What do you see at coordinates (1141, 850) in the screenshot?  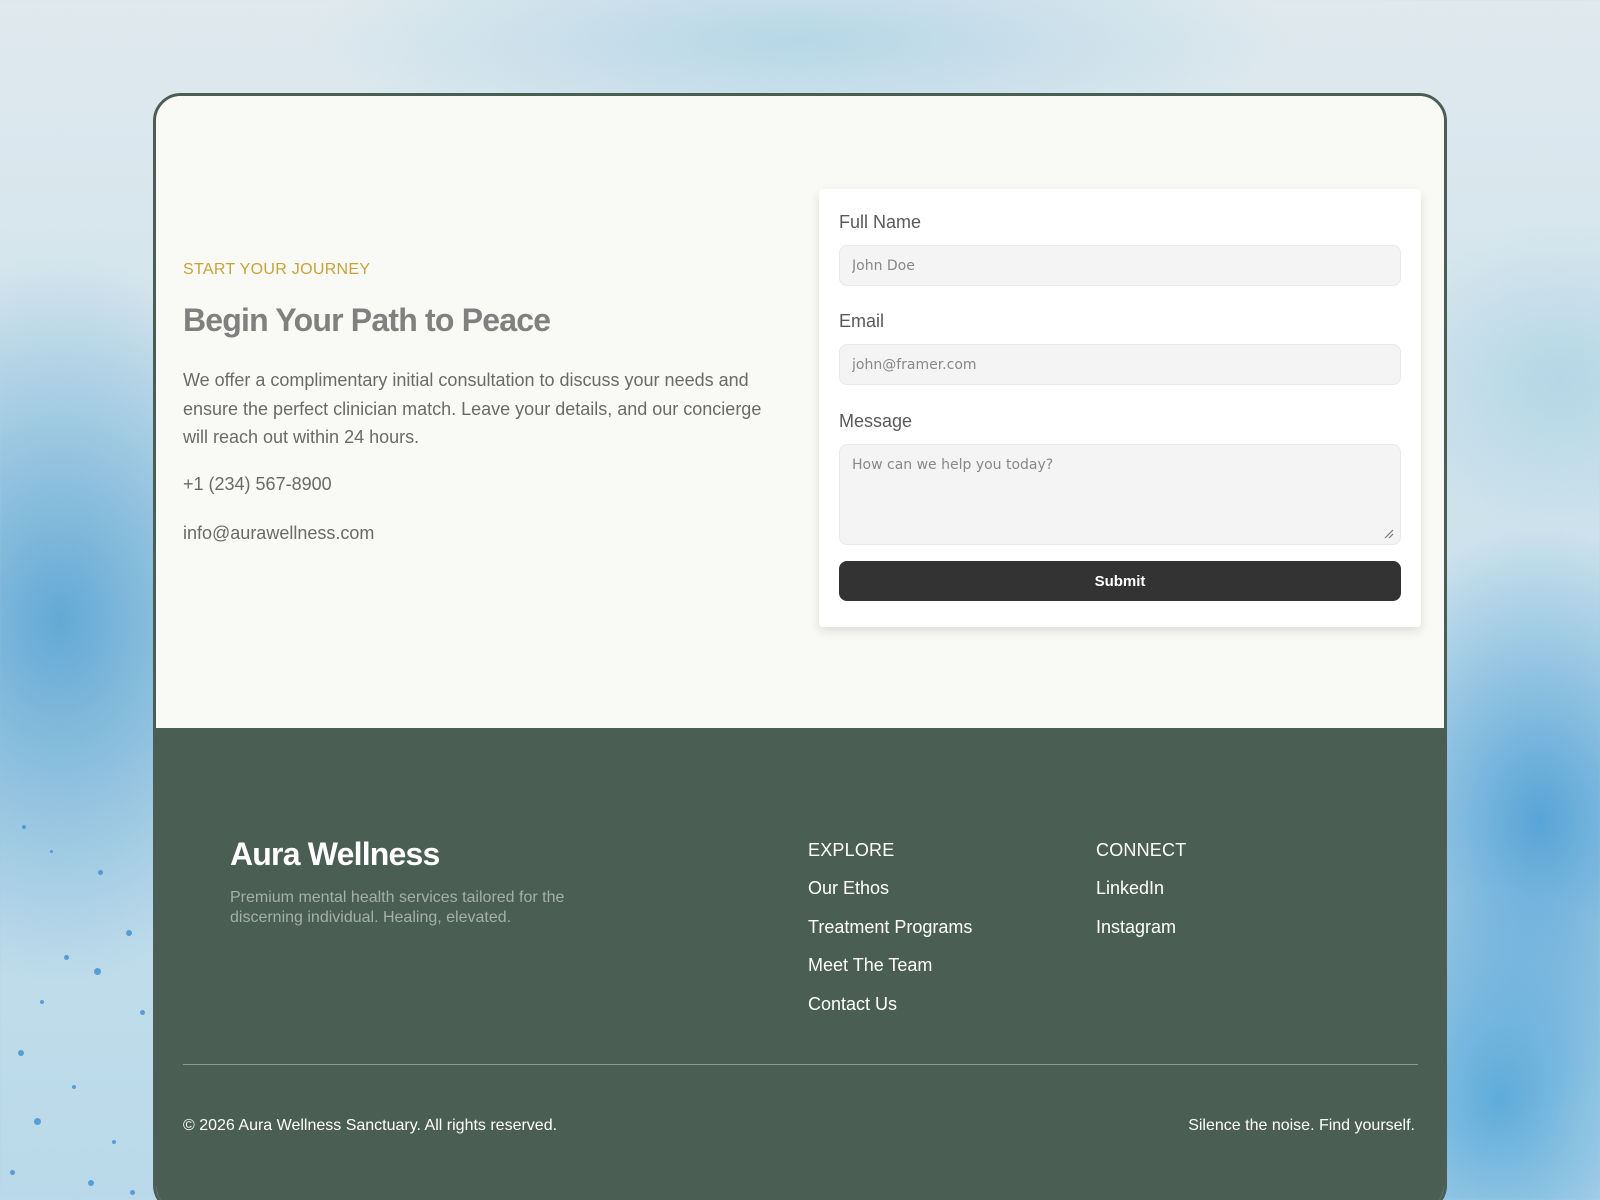 I see `connect-heading: CONNECT` at bounding box center [1141, 850].